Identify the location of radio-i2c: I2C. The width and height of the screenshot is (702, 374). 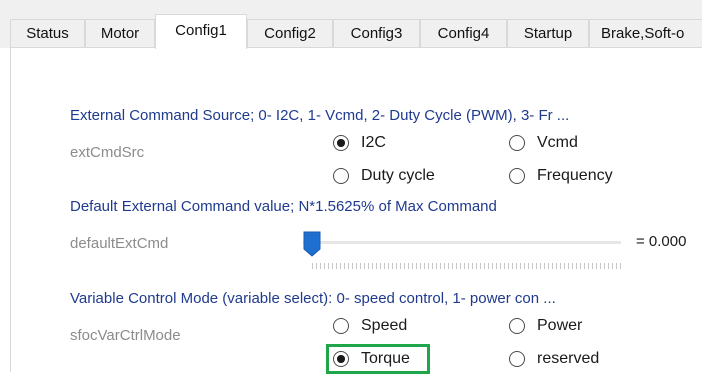
(359, 143).